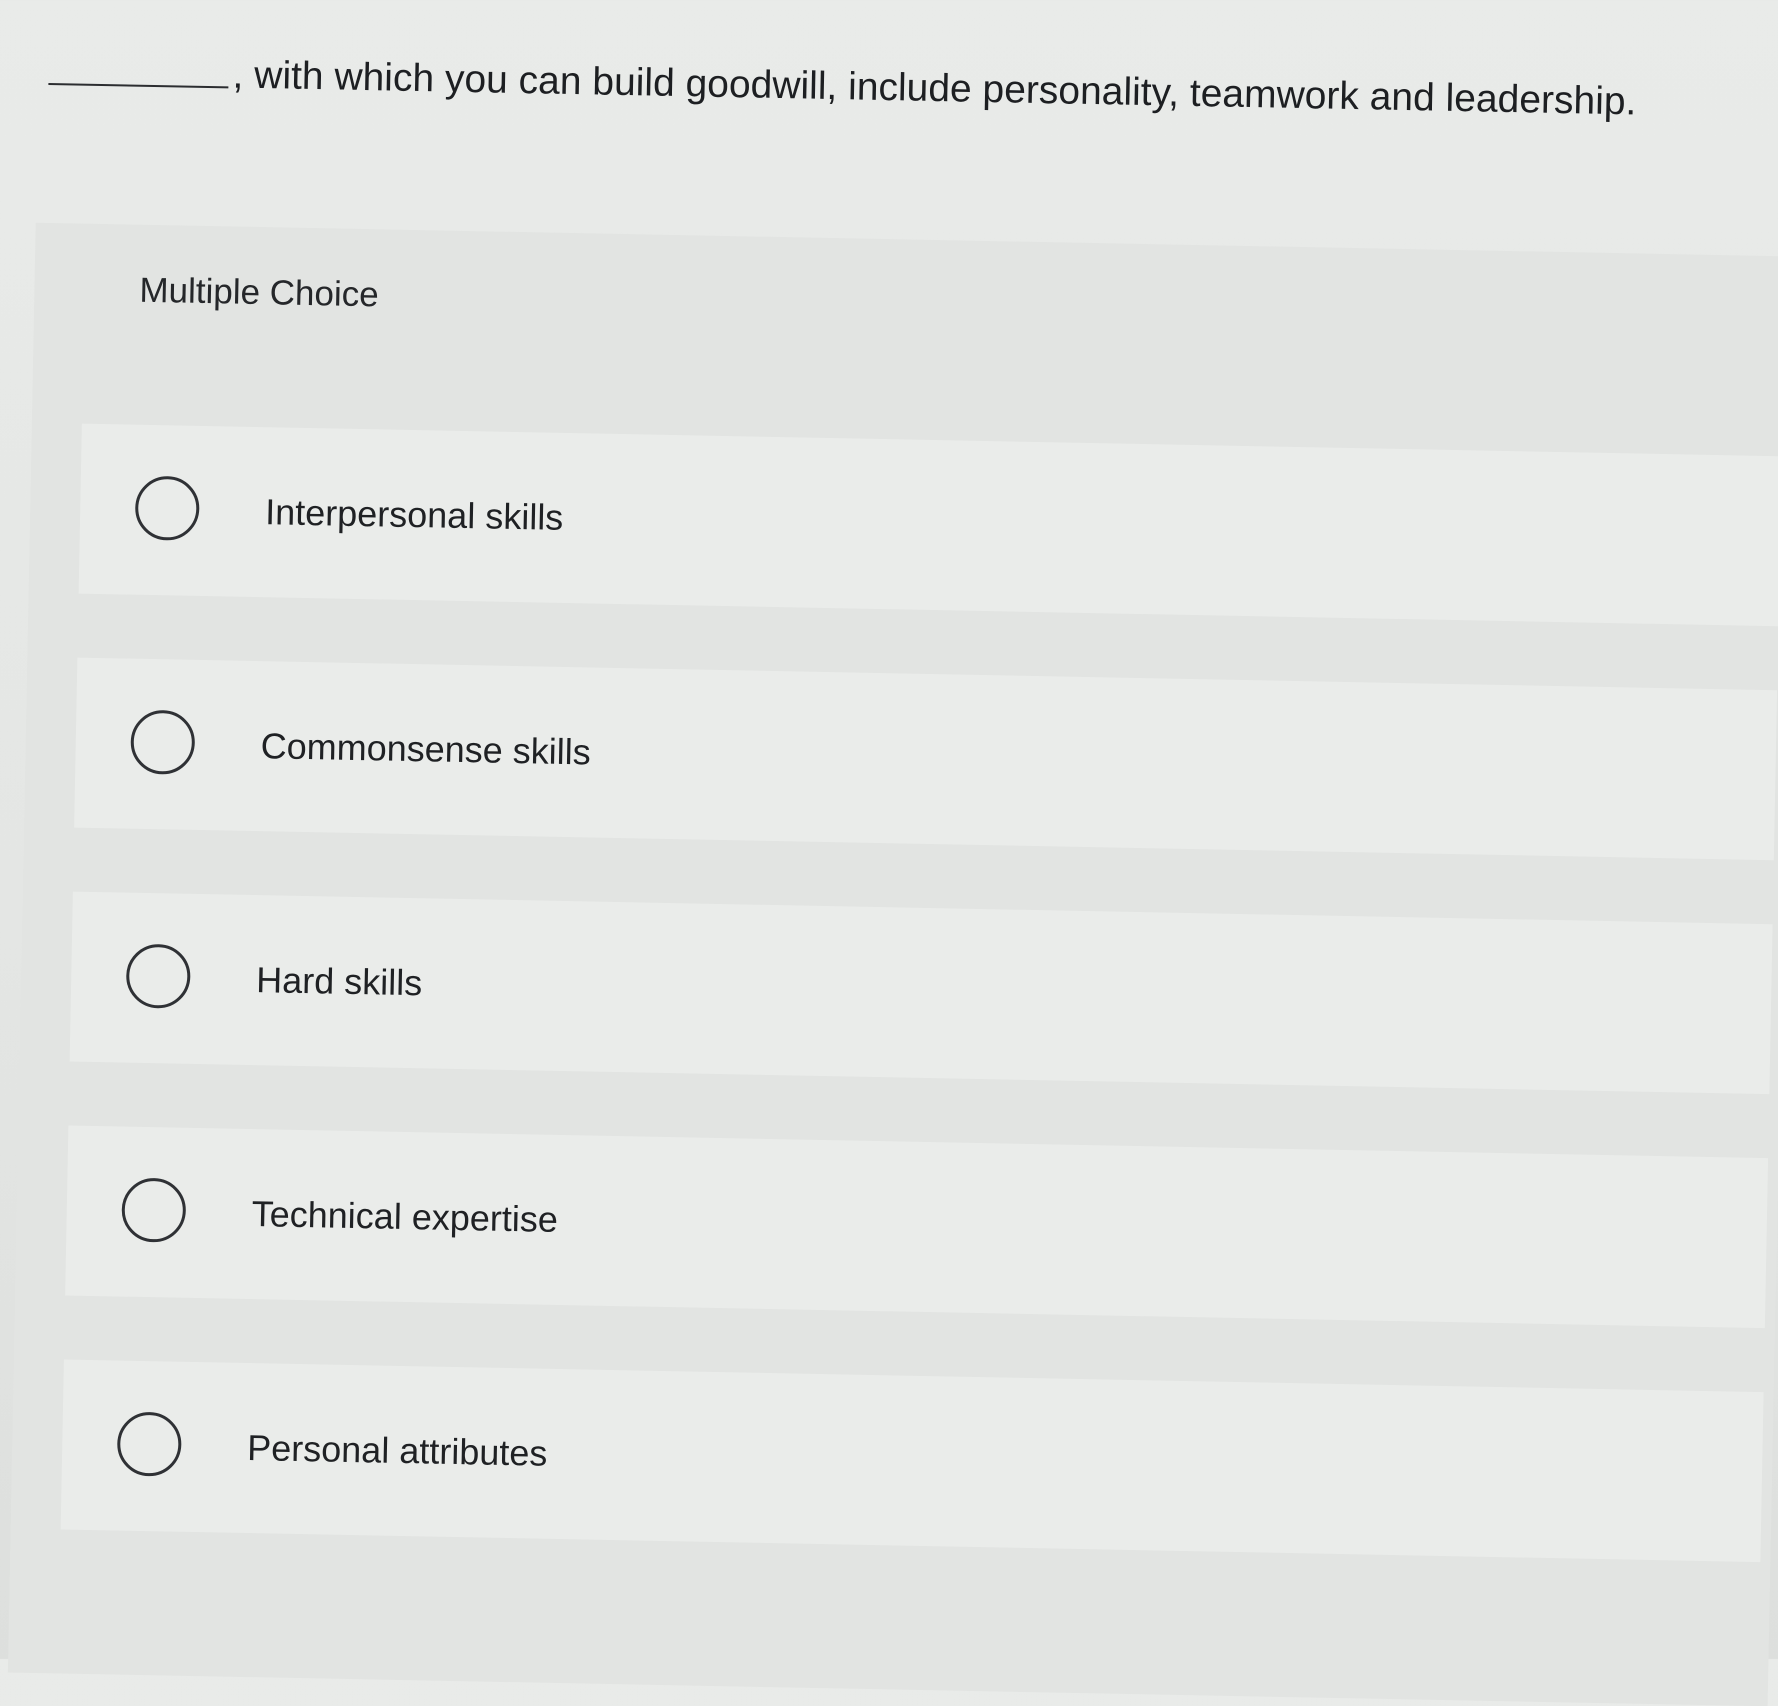  What do you see at coordinates (138, 85) in the screenshot?
I see `answer-blank` at bounding box center [138, 85].